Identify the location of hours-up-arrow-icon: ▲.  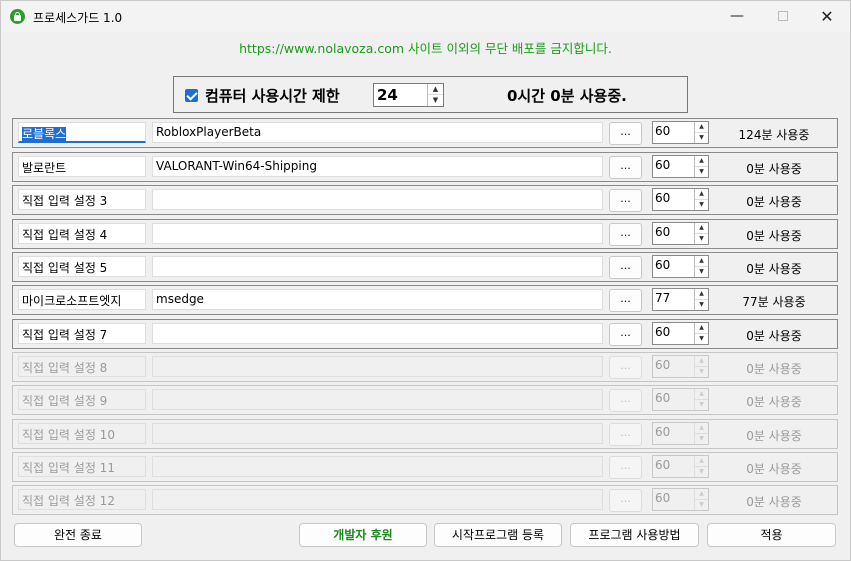
(435, 89).